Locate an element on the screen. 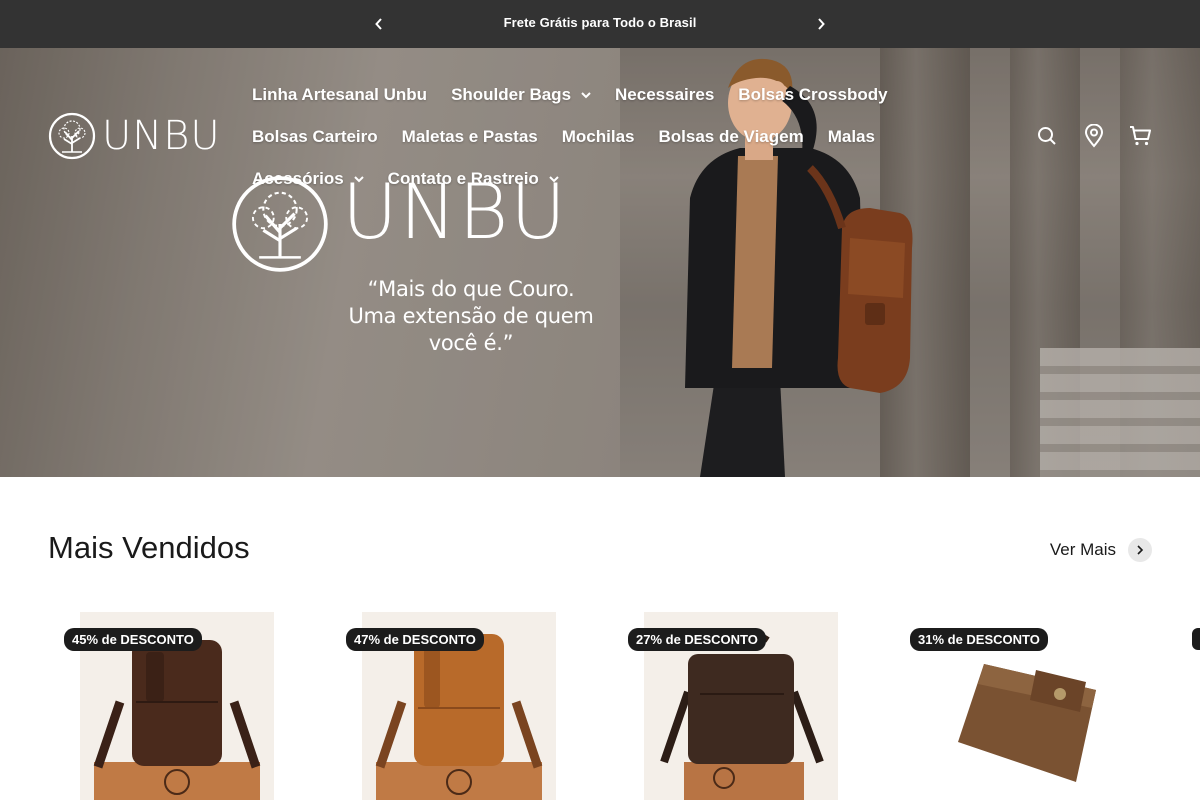  tagline-line: você é.” is located at coordinates (471, 343).